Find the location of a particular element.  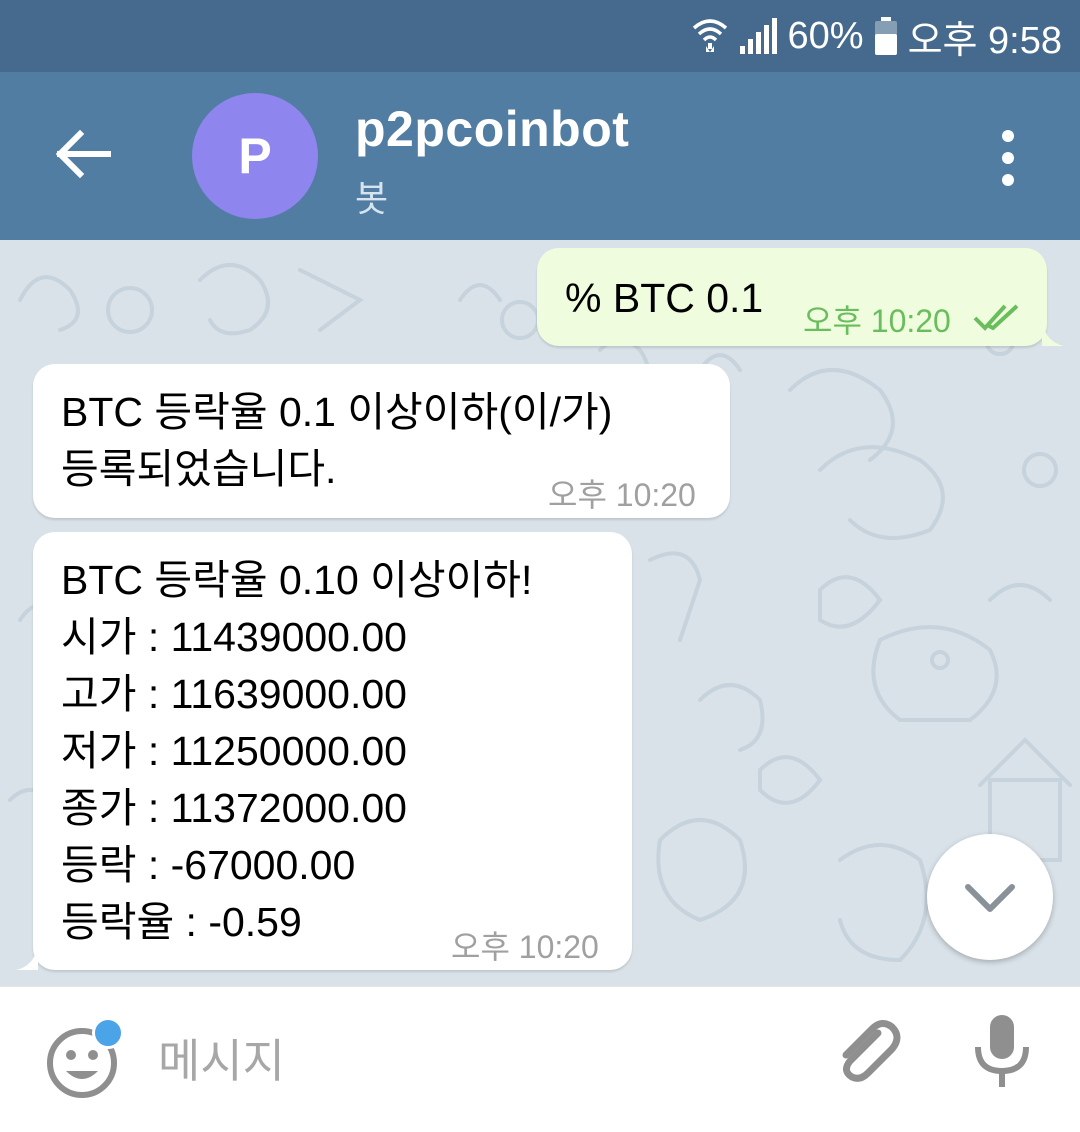

microphone-button is located at coordinates (1002, 1051).